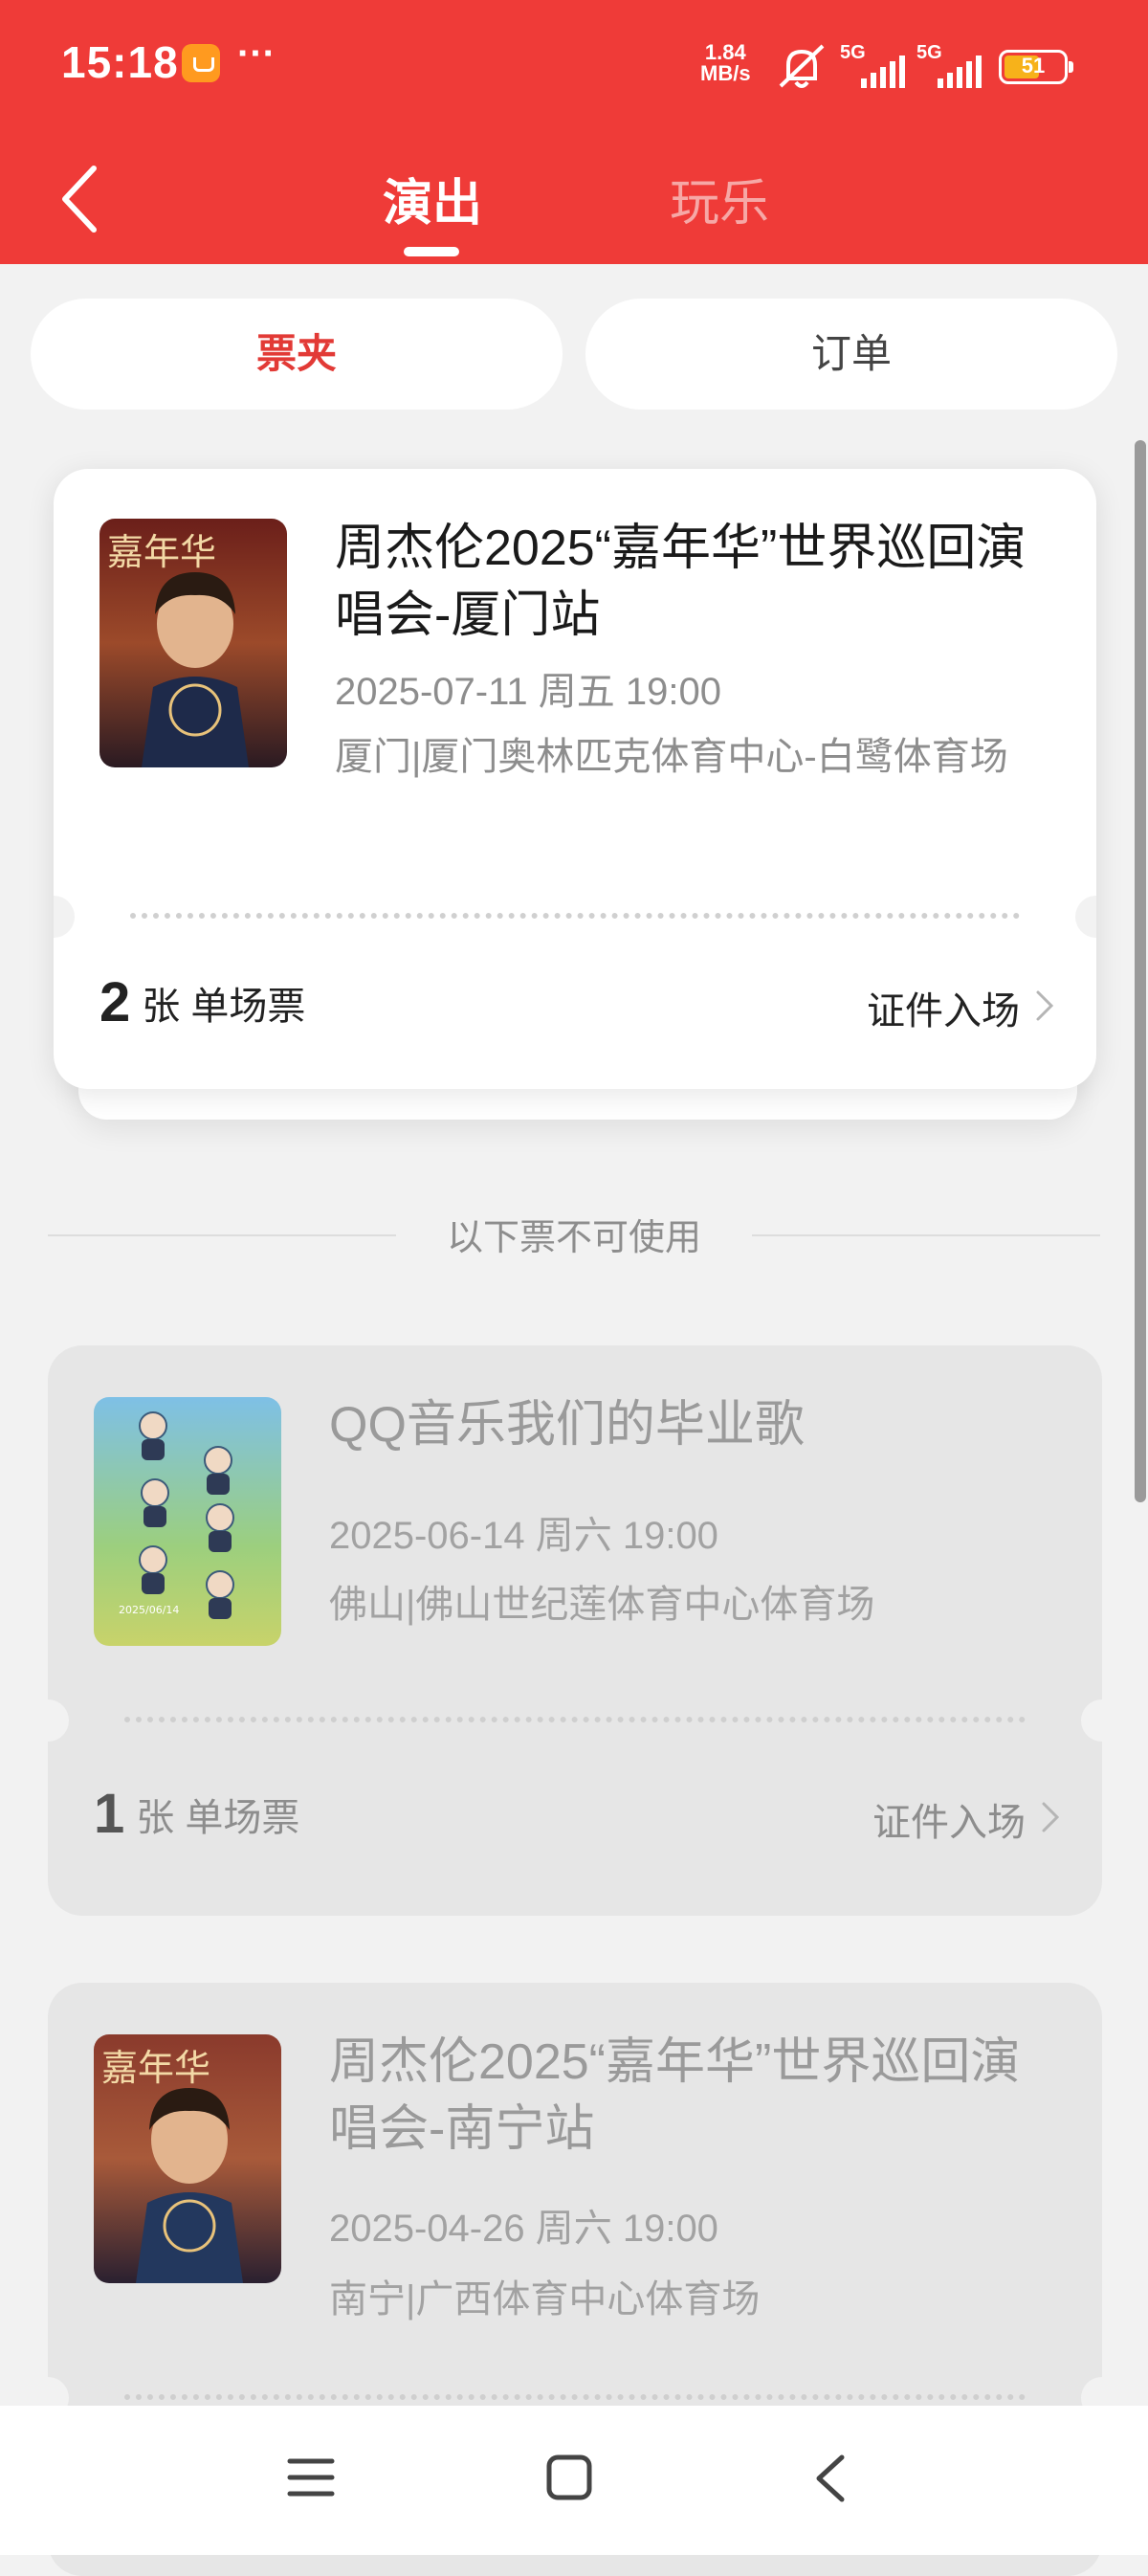 The image size is (1148, 2576). I want to click on header-bar: 15:18 ··· 1.84 MB/s 5G 5G 51 演出 玩乐, so click(574, 132).